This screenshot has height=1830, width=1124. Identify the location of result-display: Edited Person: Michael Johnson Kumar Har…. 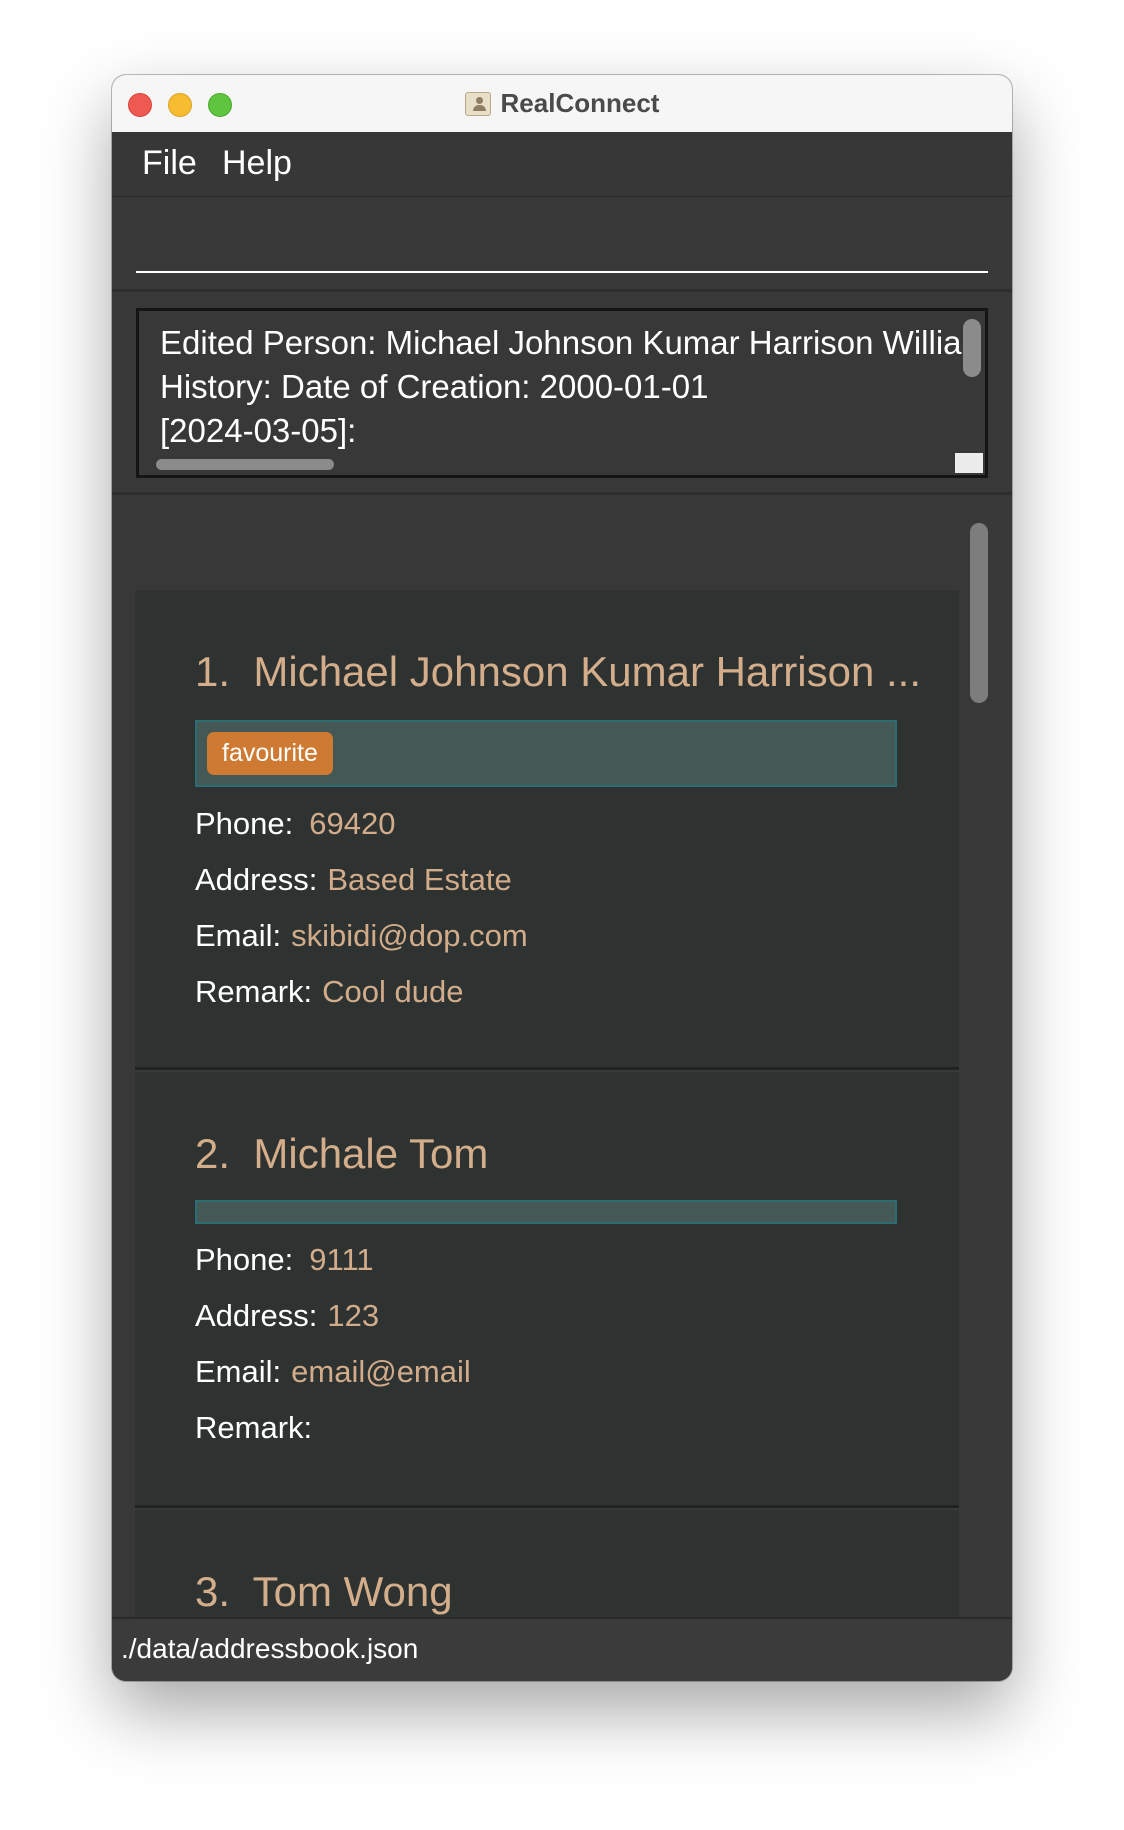
(562, 393).